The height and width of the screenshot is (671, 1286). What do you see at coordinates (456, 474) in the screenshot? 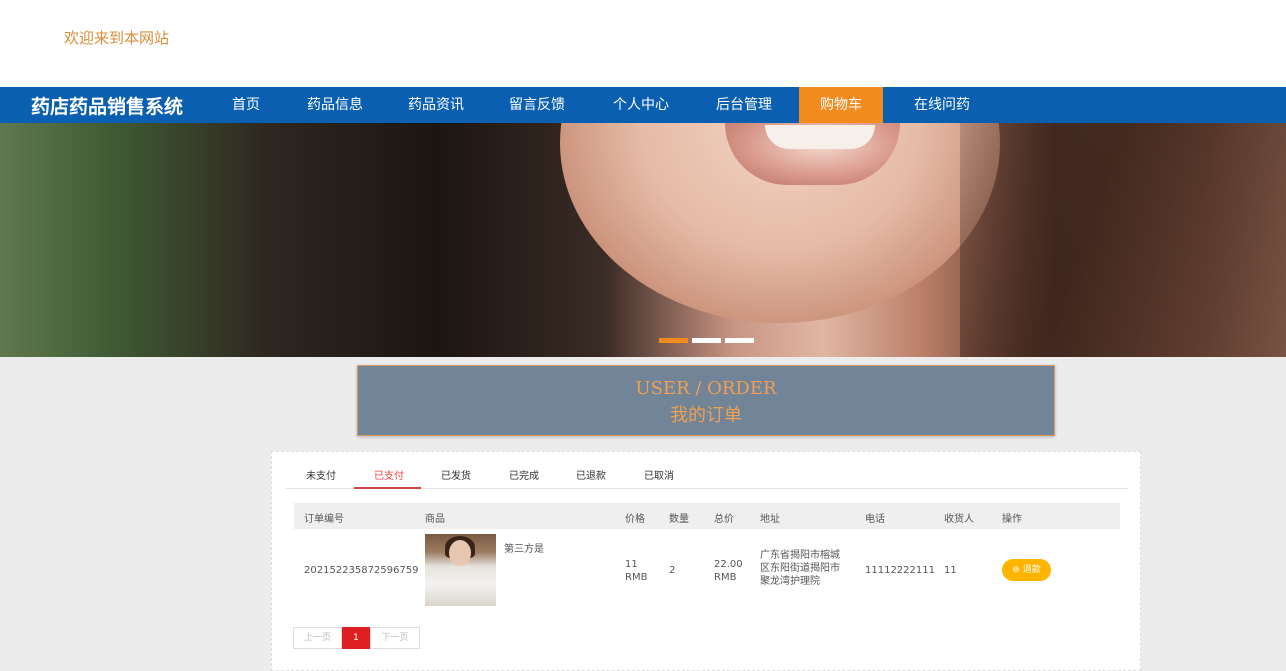
I see `tab-shipped: 已发货` at bounding box center [456, 474].